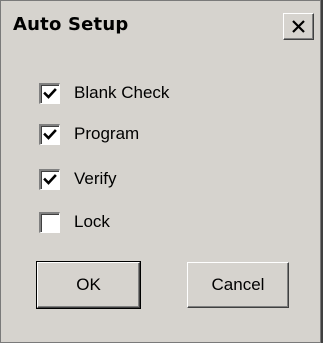 The width and height of the screenshot is (323, 345). I want to click on blank-check-checkbox, so click(49, 93).